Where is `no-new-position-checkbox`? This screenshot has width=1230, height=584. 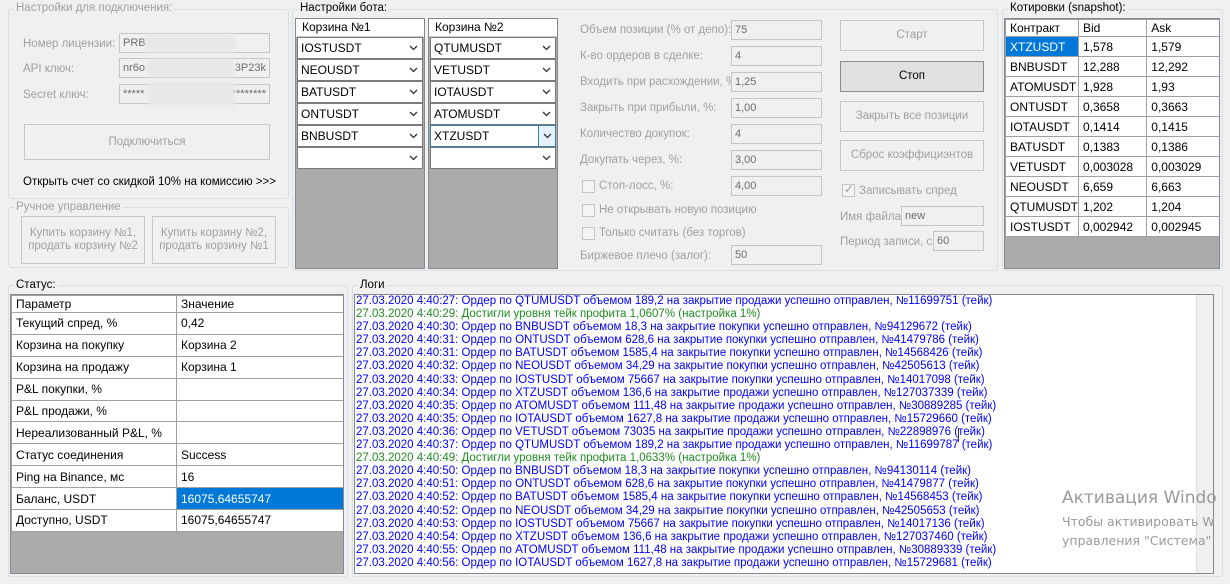
no-new-position-checkbox is located at coordinates (588, 210).